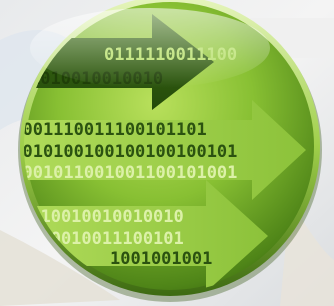  What do you see at coordinates (161, 259) in the screenshot?
I see `binary-row: 1001001001` at bounding box center [161, 259].